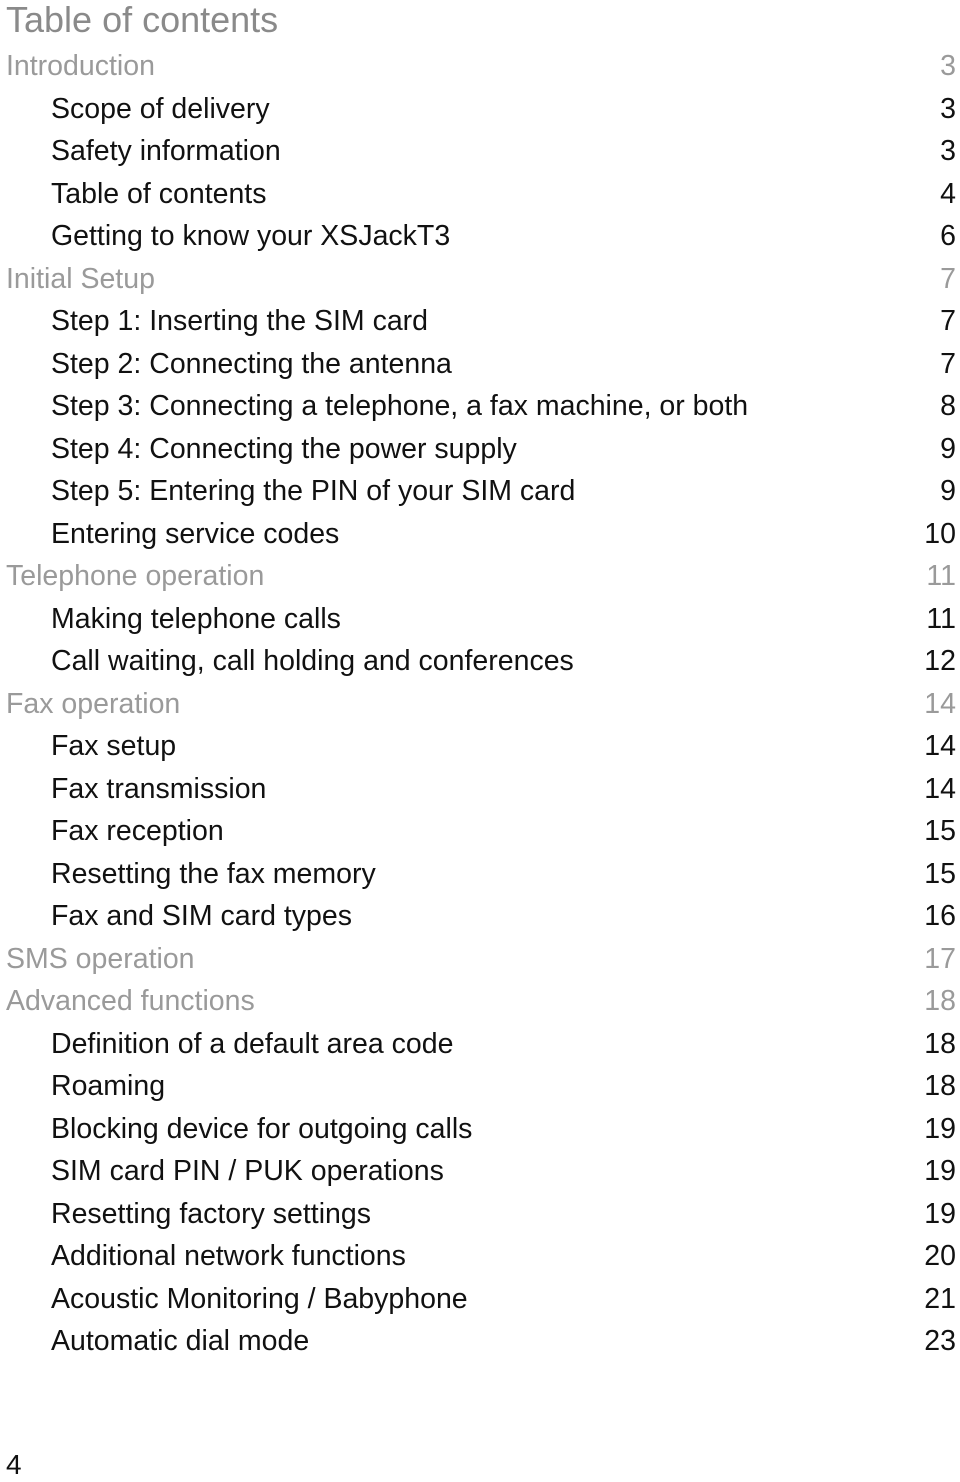 Image resolution: width=960 pixels, height=1482 pixels. Describe the element at coordinates (130, 1001) in the screenshot. I see `toc-entry-label: Advanced functions` at that location.